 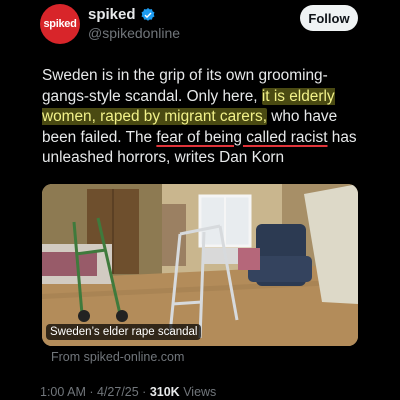 What do you see at coordinates (118, 392) in the screenshot?
I see `tweet-date: 4/27/25` at bounding box center [118, 392].